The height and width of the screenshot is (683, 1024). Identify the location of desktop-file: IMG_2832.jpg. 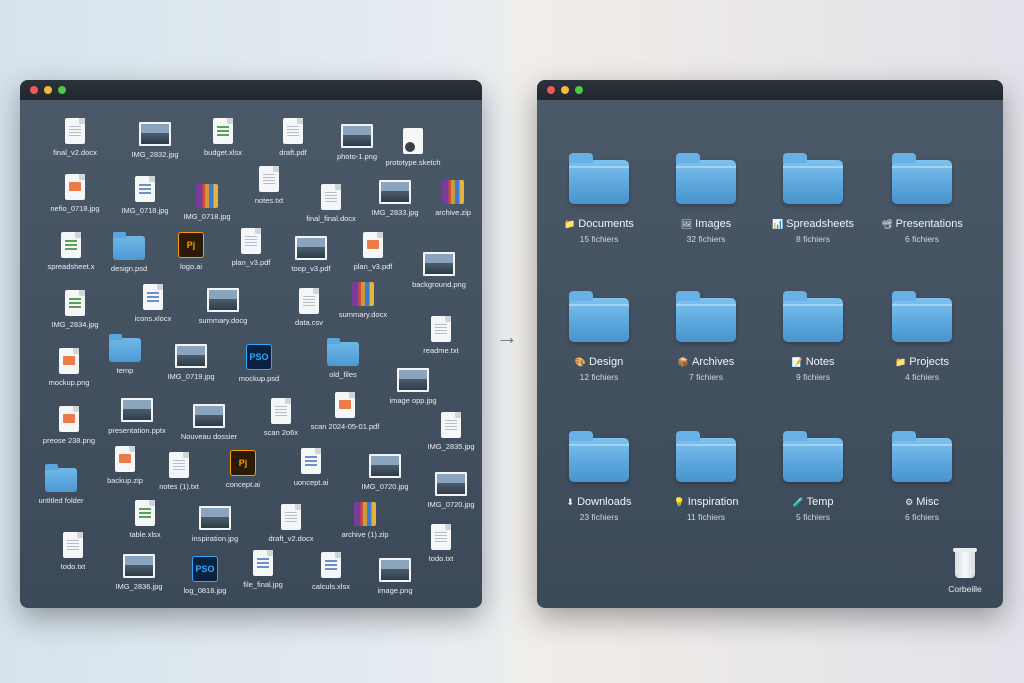
(155, 140).